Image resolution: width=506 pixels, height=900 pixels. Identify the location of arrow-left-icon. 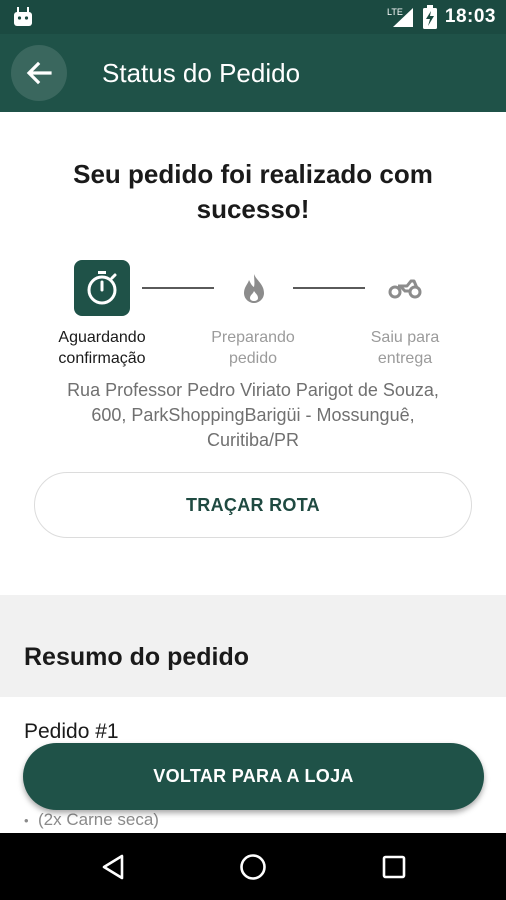
(39, 73).